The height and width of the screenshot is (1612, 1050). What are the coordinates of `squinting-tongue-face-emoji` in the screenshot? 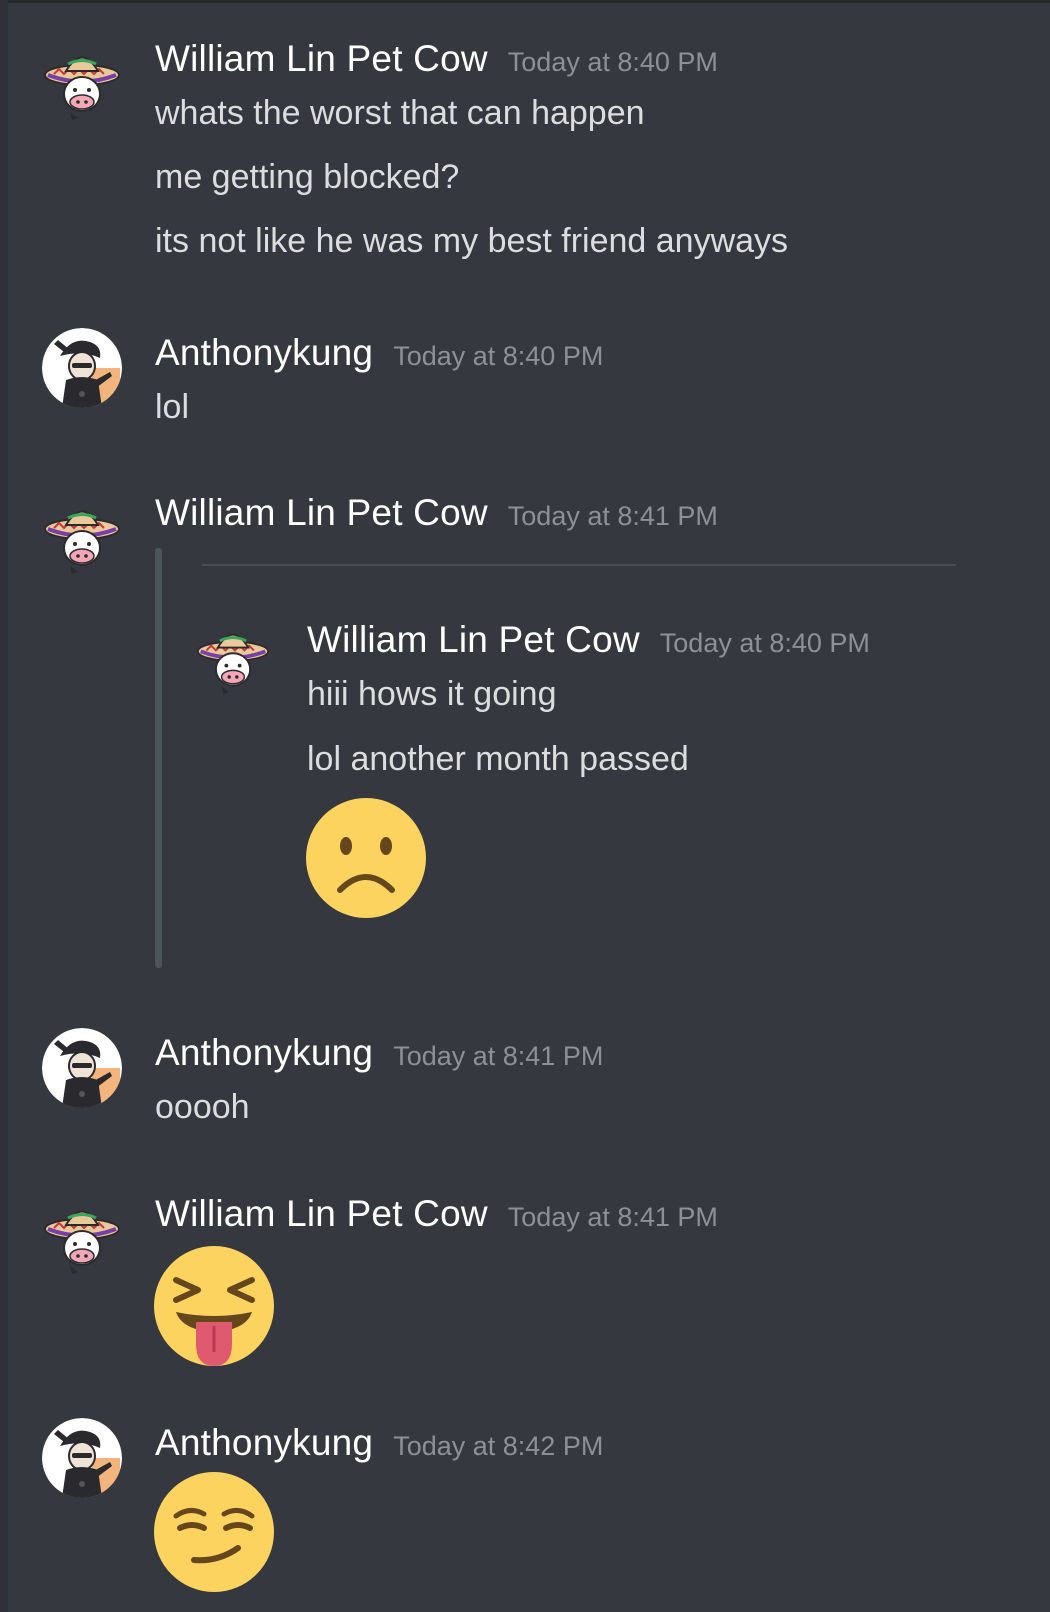 It's located at (214, 1306).